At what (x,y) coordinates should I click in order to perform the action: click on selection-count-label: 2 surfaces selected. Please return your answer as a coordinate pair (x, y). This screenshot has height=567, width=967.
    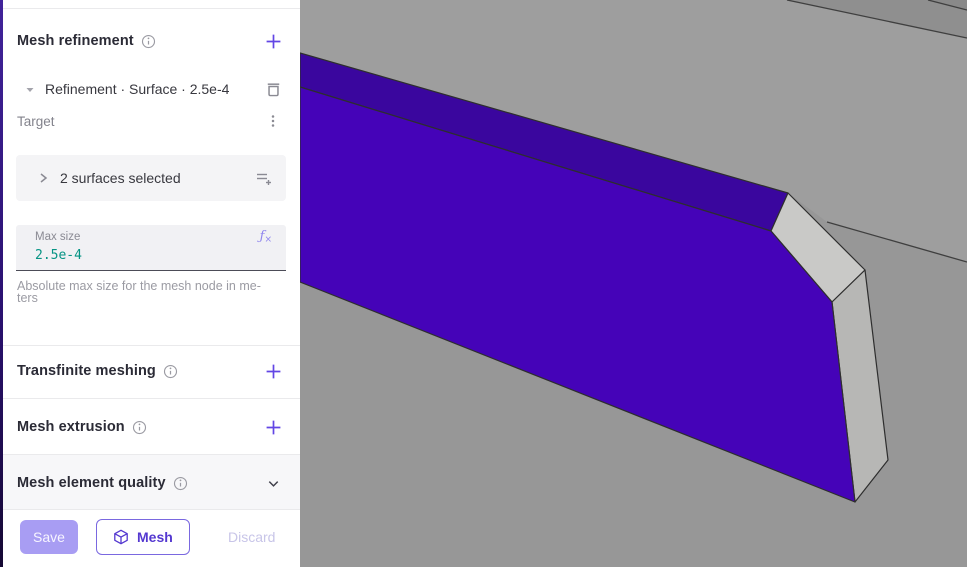
    Looking at the image, I should click on (120, 178).